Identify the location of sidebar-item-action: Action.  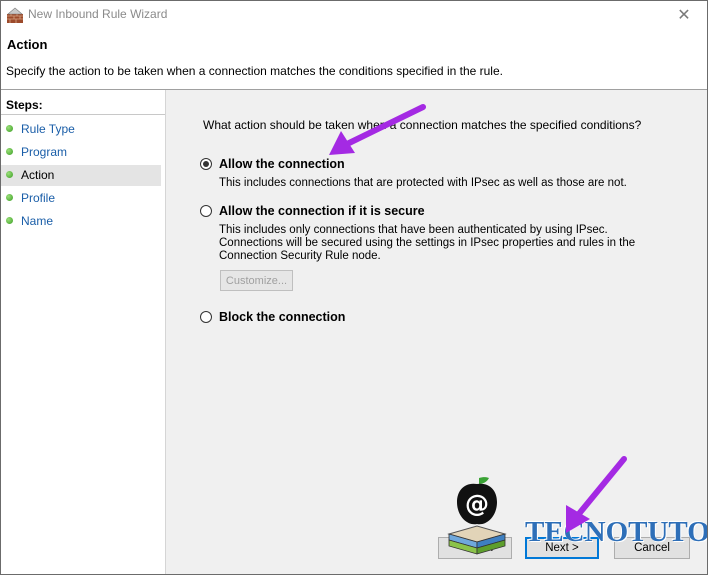
(81, 175).